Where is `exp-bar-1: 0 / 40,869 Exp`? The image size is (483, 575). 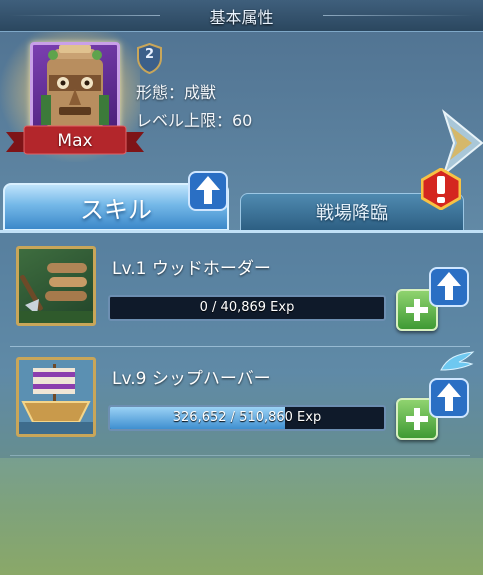 exp-bar-1: 0 / 40,869 Exp is located at coordinates (247, 308).